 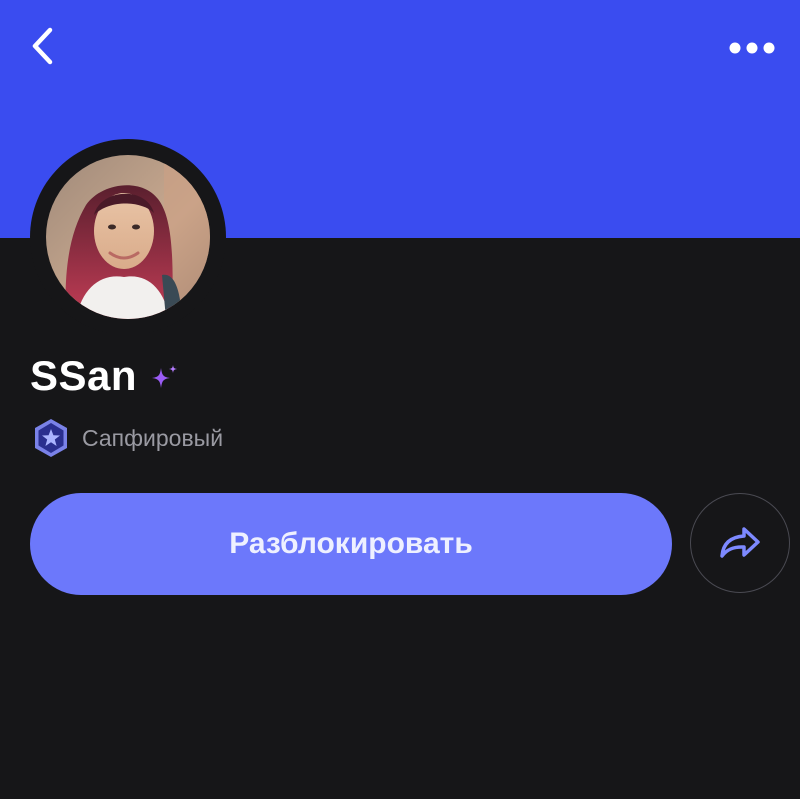 I want to click on tier-row: Сапфировый, so click(x=127, y=438).